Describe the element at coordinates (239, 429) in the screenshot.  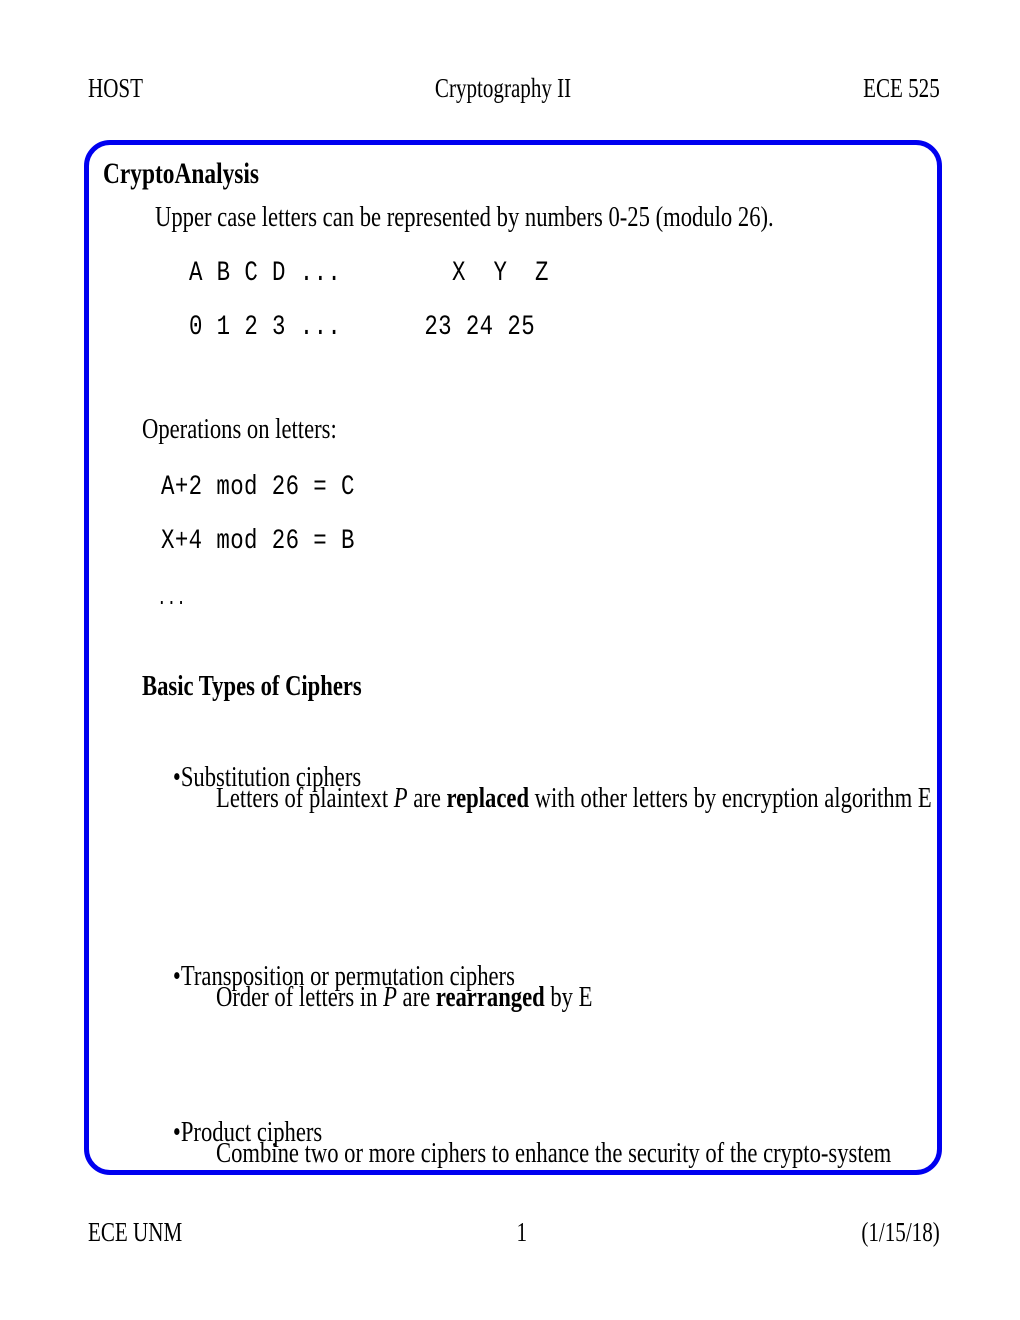
I see `operations-heading: Operations on letters:` at that location.